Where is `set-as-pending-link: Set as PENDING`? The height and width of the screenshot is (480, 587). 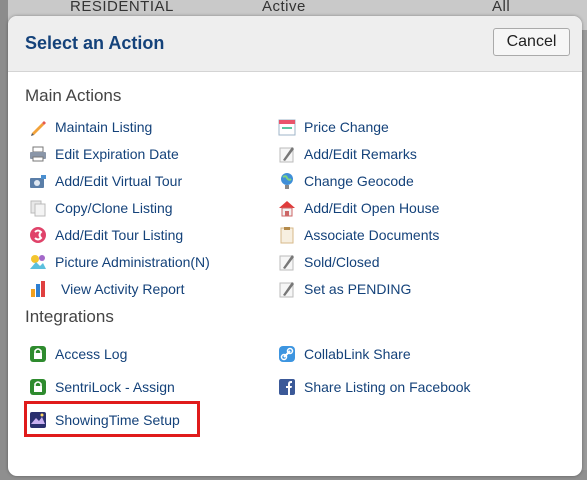 set-as-pending-link: Set as PENDING is located at coordinates (344, 289).